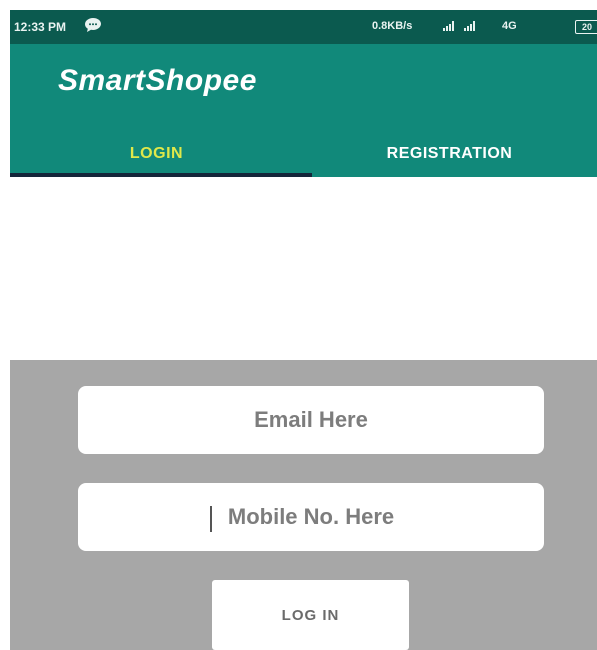  I want to click on app-title: SmartShopee, so click(157, 80).